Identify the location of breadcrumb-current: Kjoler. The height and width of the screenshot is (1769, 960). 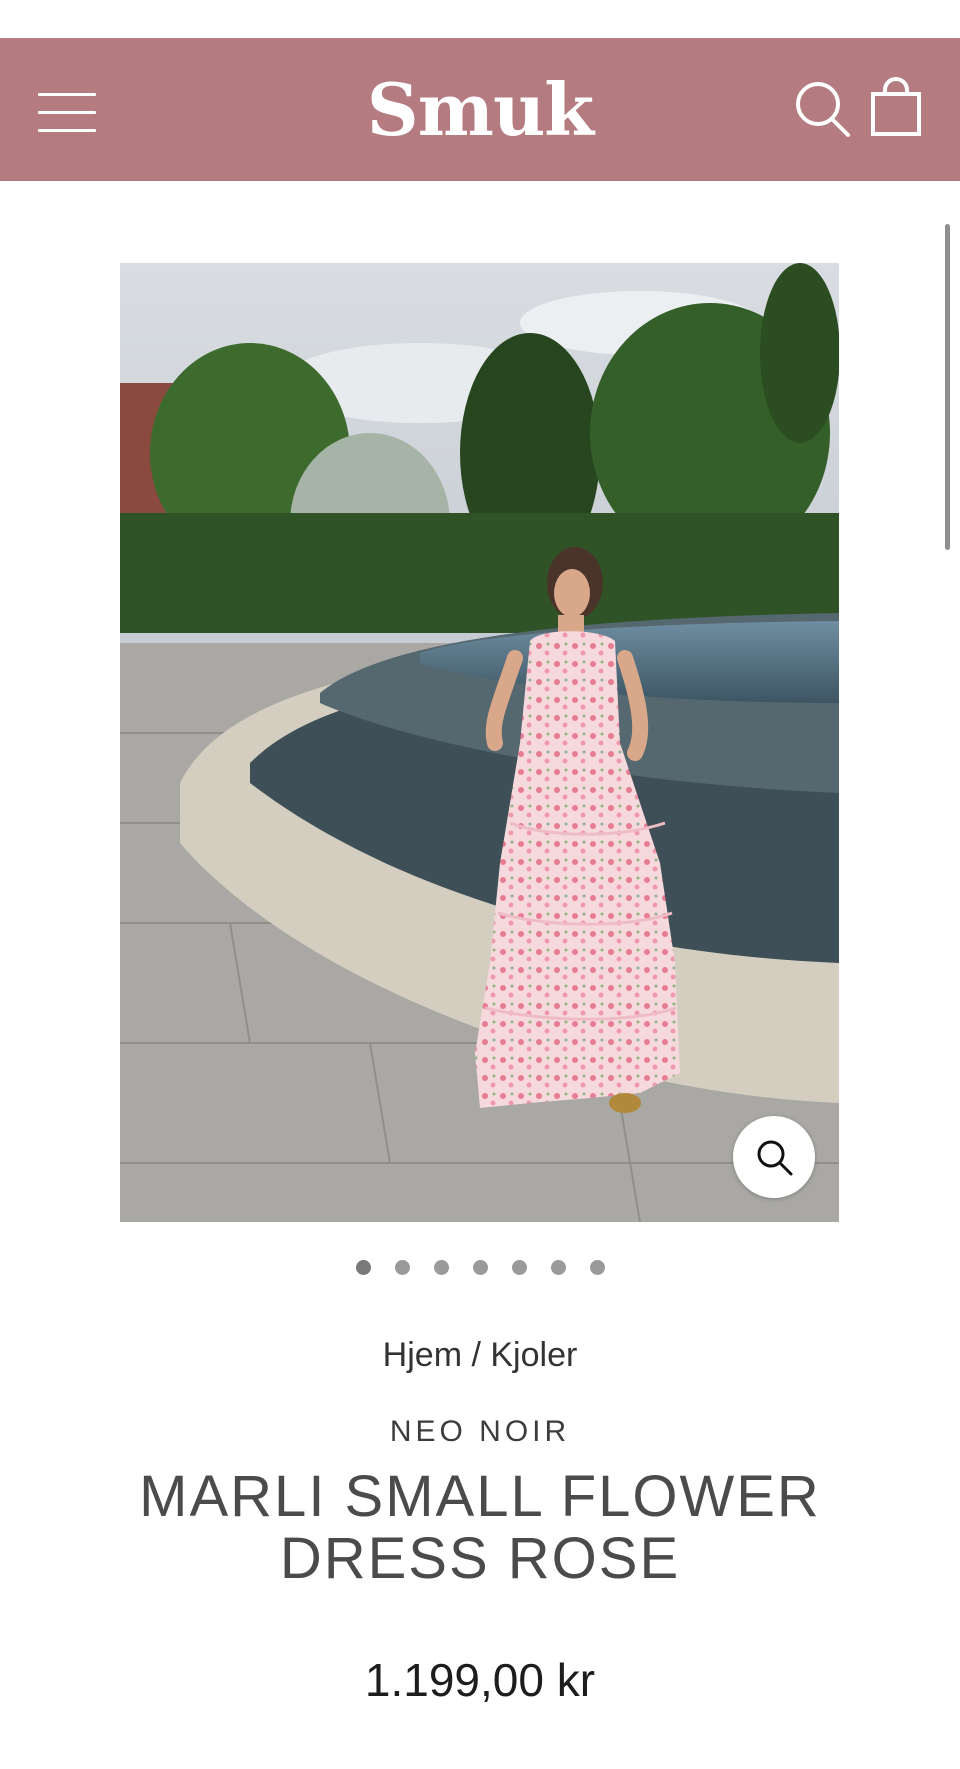
(534, 1355).